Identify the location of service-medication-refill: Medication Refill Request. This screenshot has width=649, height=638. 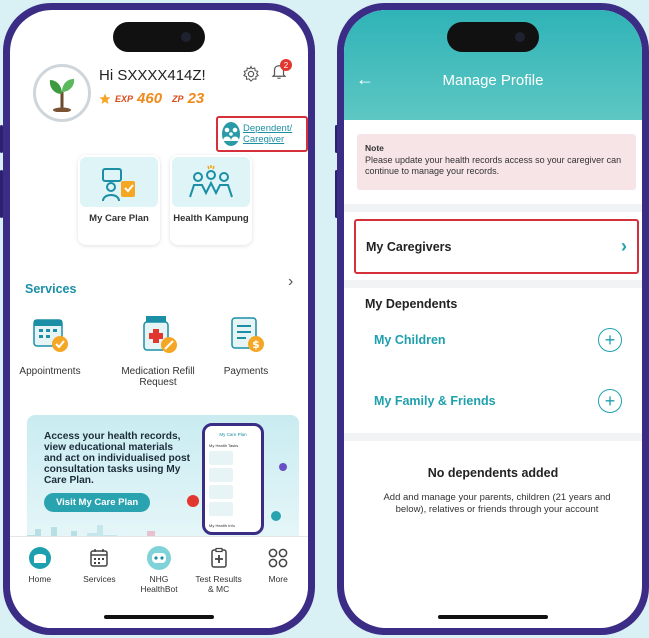
(158, 351).